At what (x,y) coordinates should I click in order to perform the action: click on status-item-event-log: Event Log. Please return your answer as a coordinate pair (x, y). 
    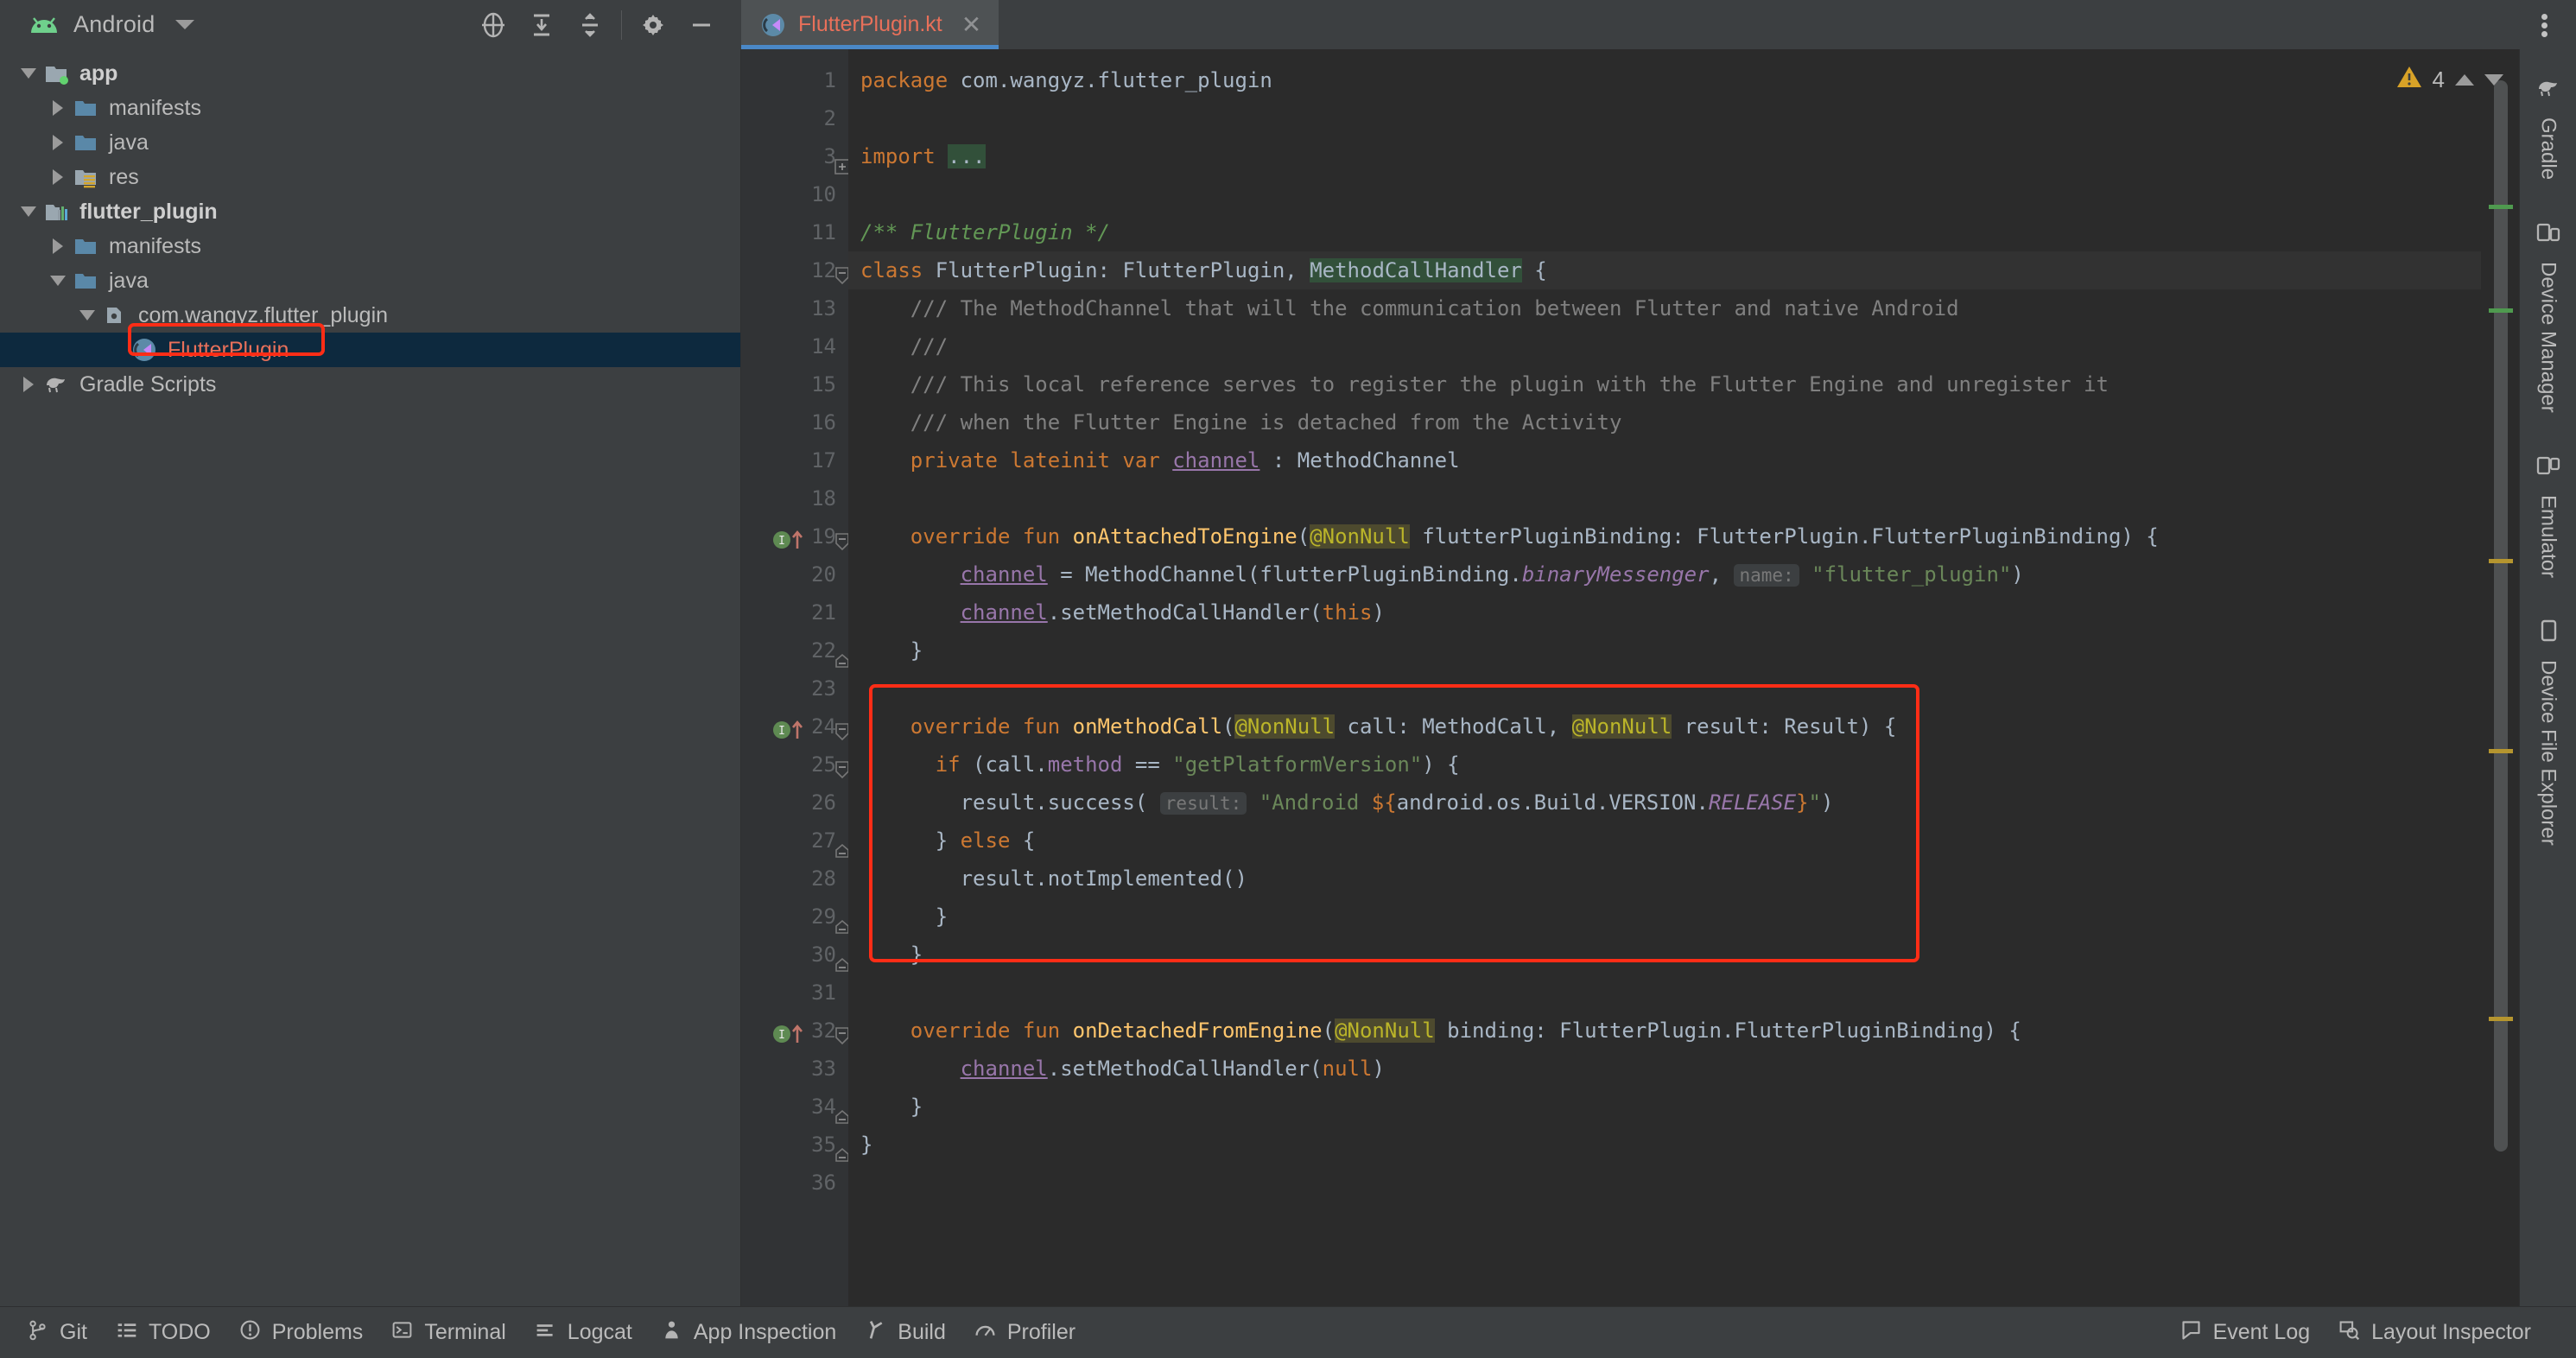
    Looking at the image, I should click on (2252, 1333).